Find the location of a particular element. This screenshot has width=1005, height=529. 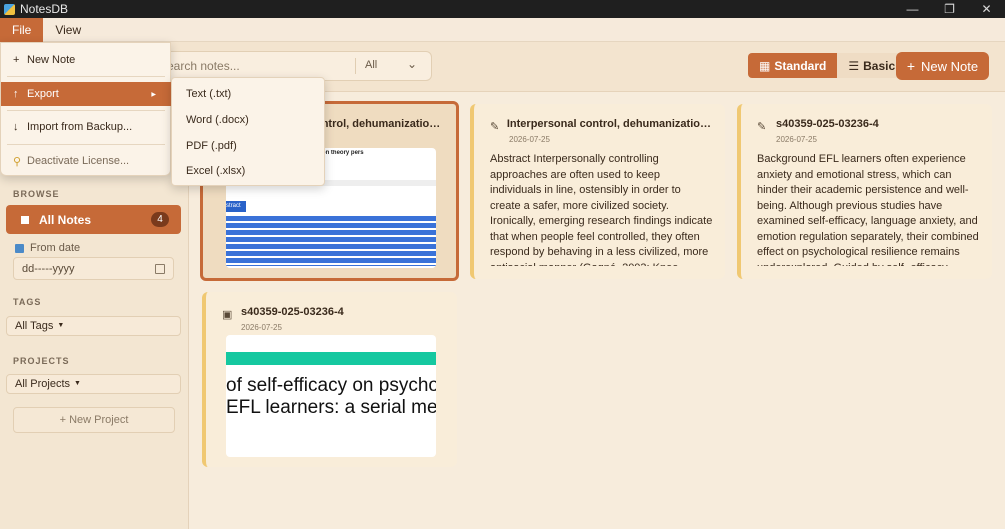

export-pdf-item: PDF (.pdf) is located at coordinates (249, 146).